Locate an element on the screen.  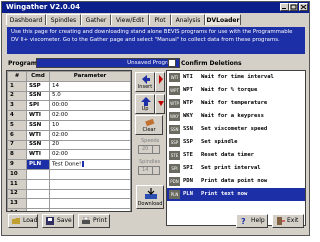
table-row: 3 SPI 00:00 is located at coordinates (69, 106).